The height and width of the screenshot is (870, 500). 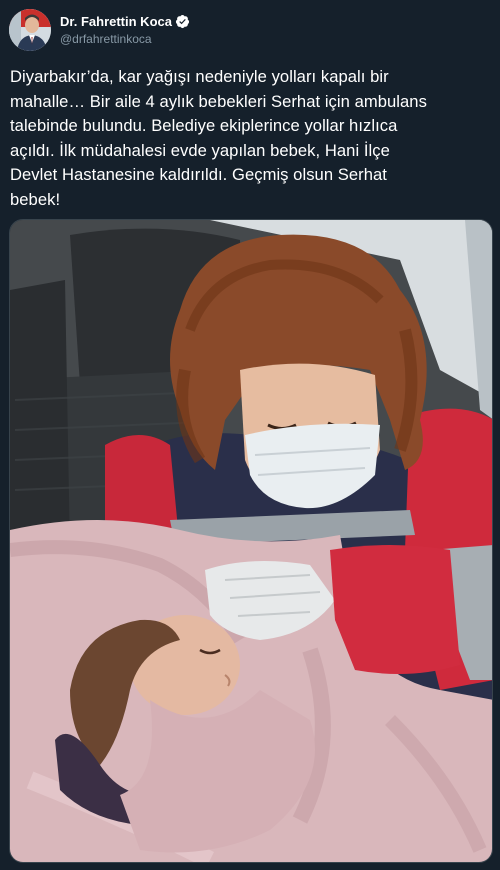 I want to click on author-name-row: Dr. Fahrettin Koca, so click(x=125, y=21).